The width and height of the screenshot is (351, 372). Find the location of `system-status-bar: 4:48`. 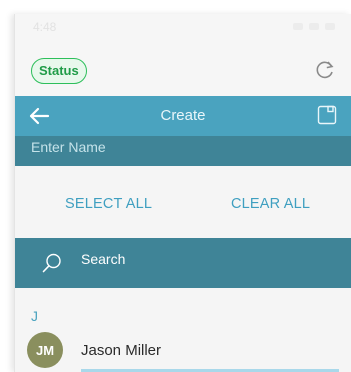

system-status-bar: 4:48 is located at coordinates (183, 29).